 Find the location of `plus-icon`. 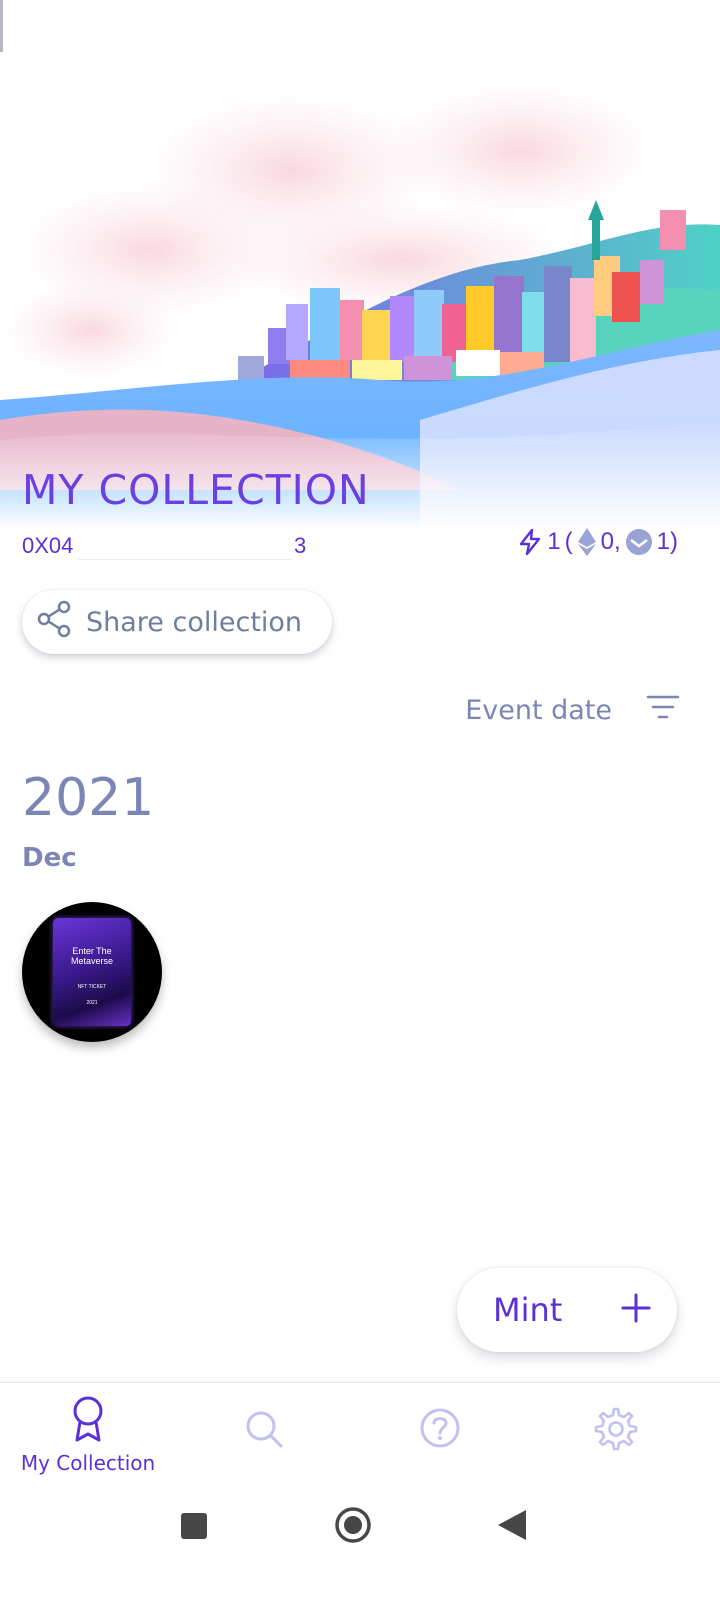

plus-icon is located at coordinates (636, 1310).